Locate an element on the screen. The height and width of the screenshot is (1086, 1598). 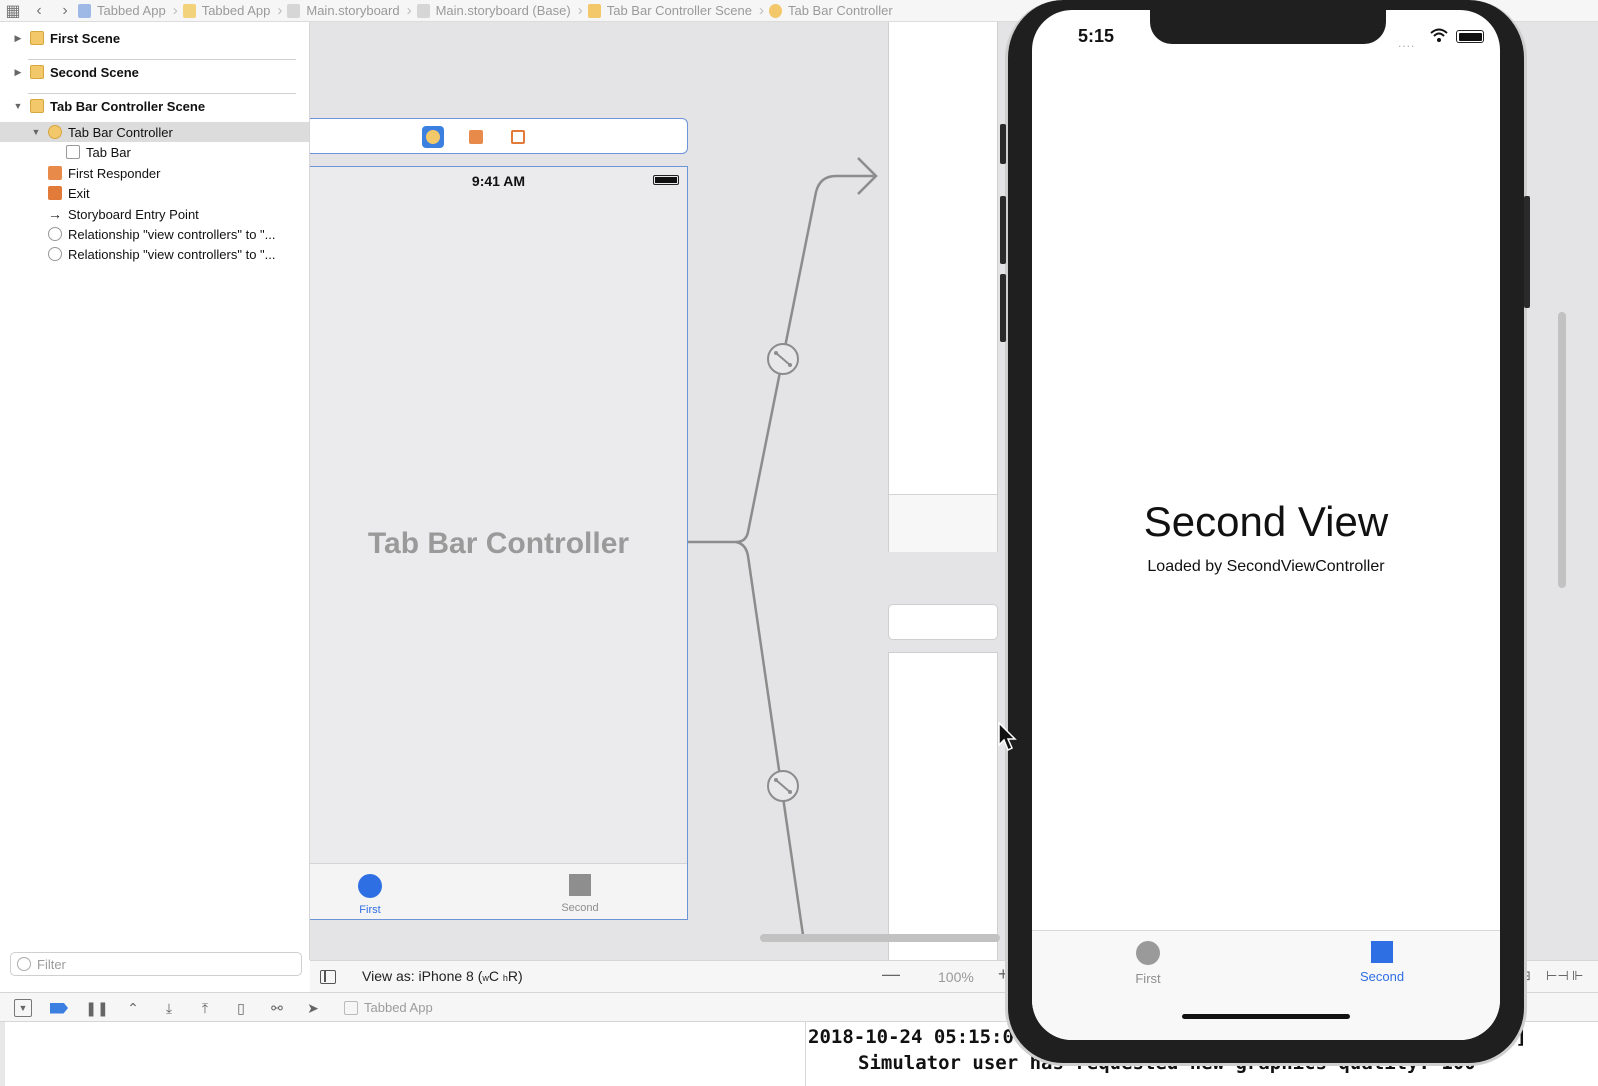
mute-switch is located at coordinates (1003, 144).